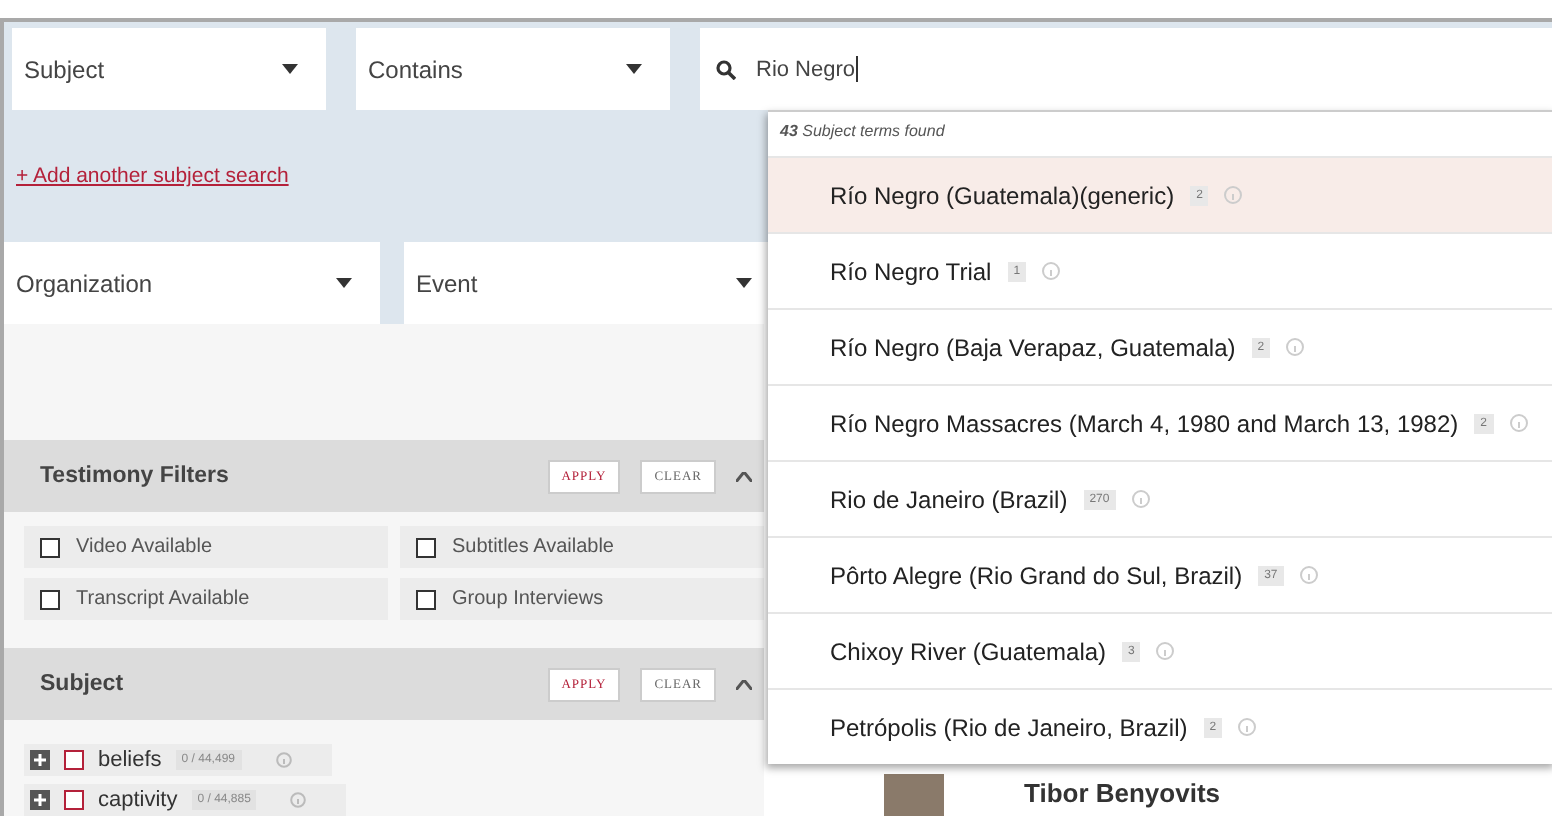  I want to click on option-label: Video Available, so click(144, 547).